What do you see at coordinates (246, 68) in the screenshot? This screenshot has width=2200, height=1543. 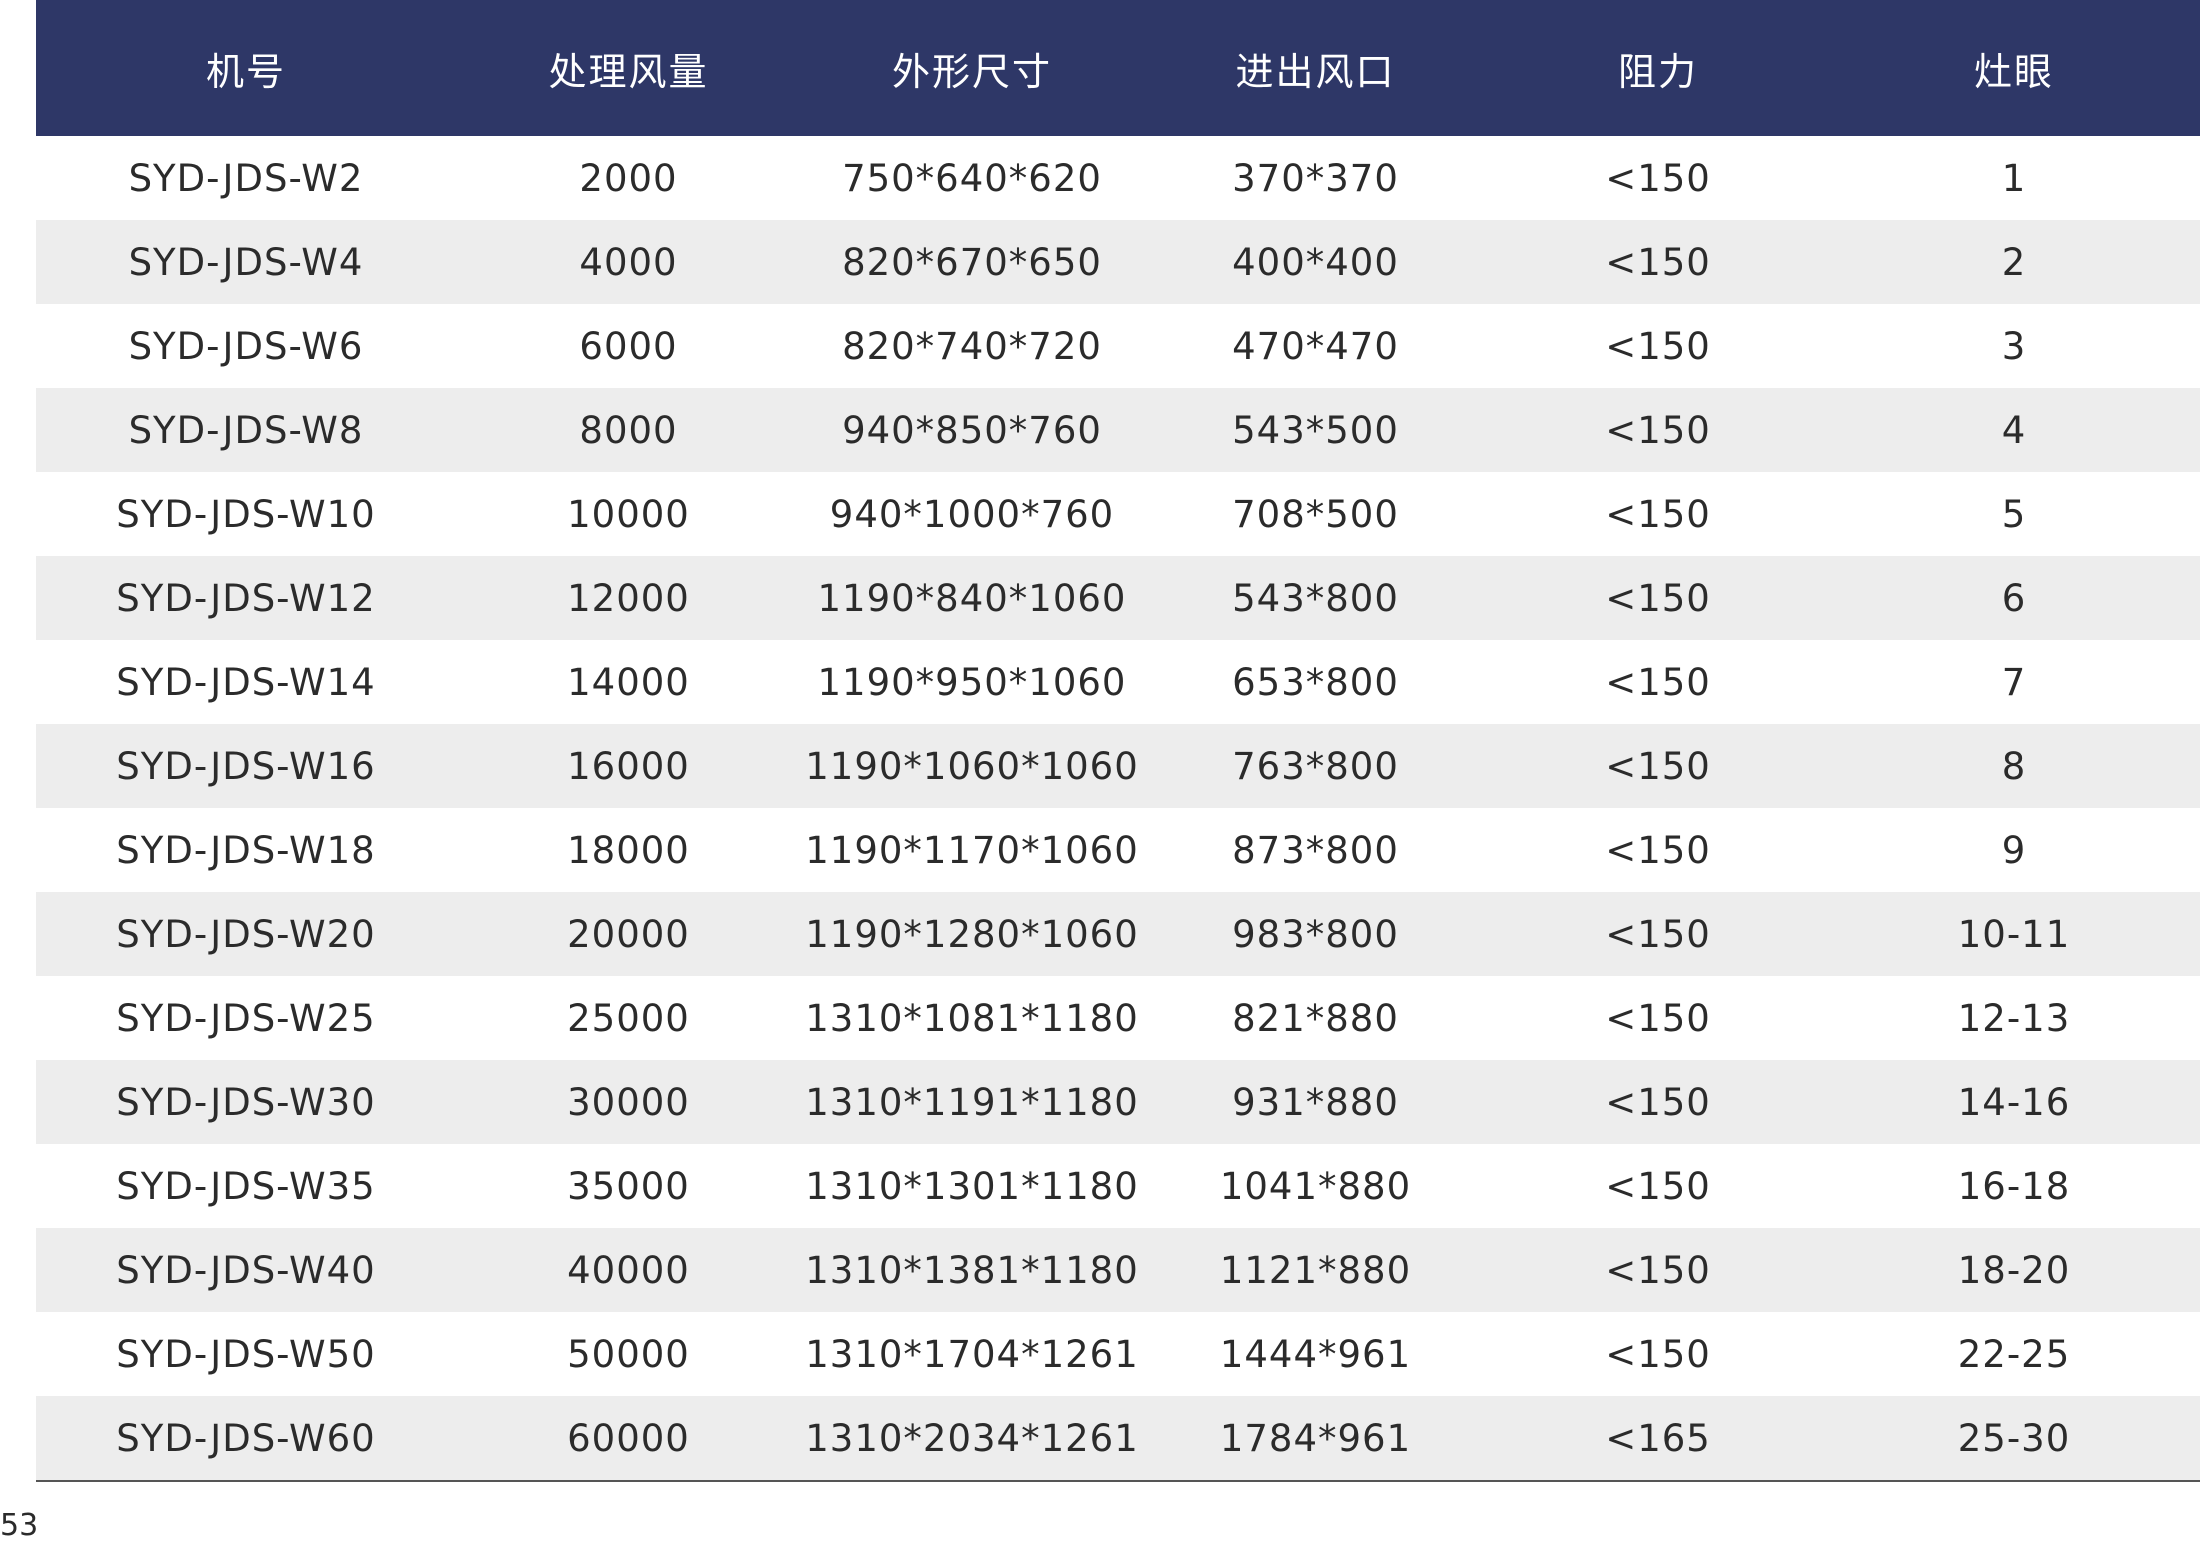 I see `header-model: 机号` at bounding box center [246, 68].